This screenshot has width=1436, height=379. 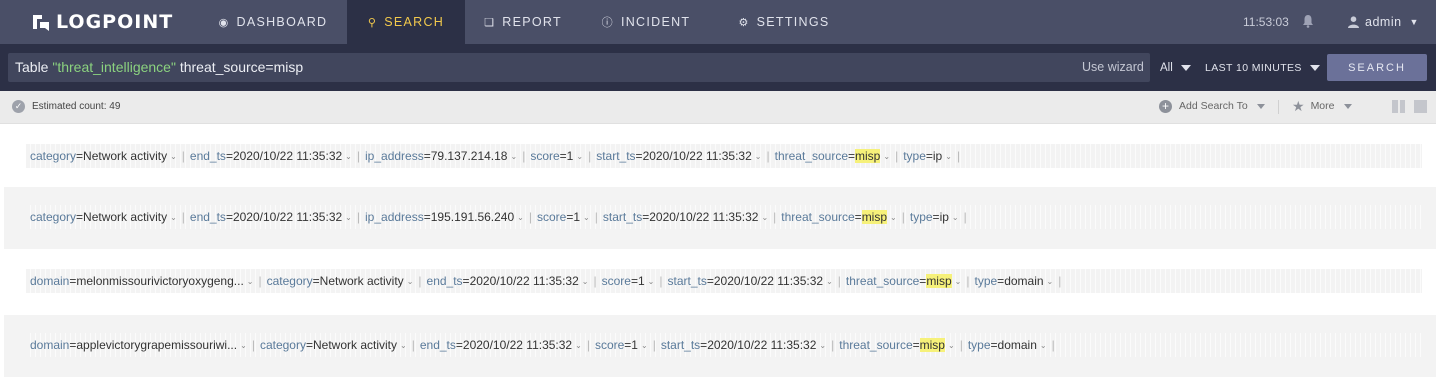 What do you see at coordinates (490, 22) in the screenshot?
I see `report-icon: ❏` at bounding box center [490, 22].